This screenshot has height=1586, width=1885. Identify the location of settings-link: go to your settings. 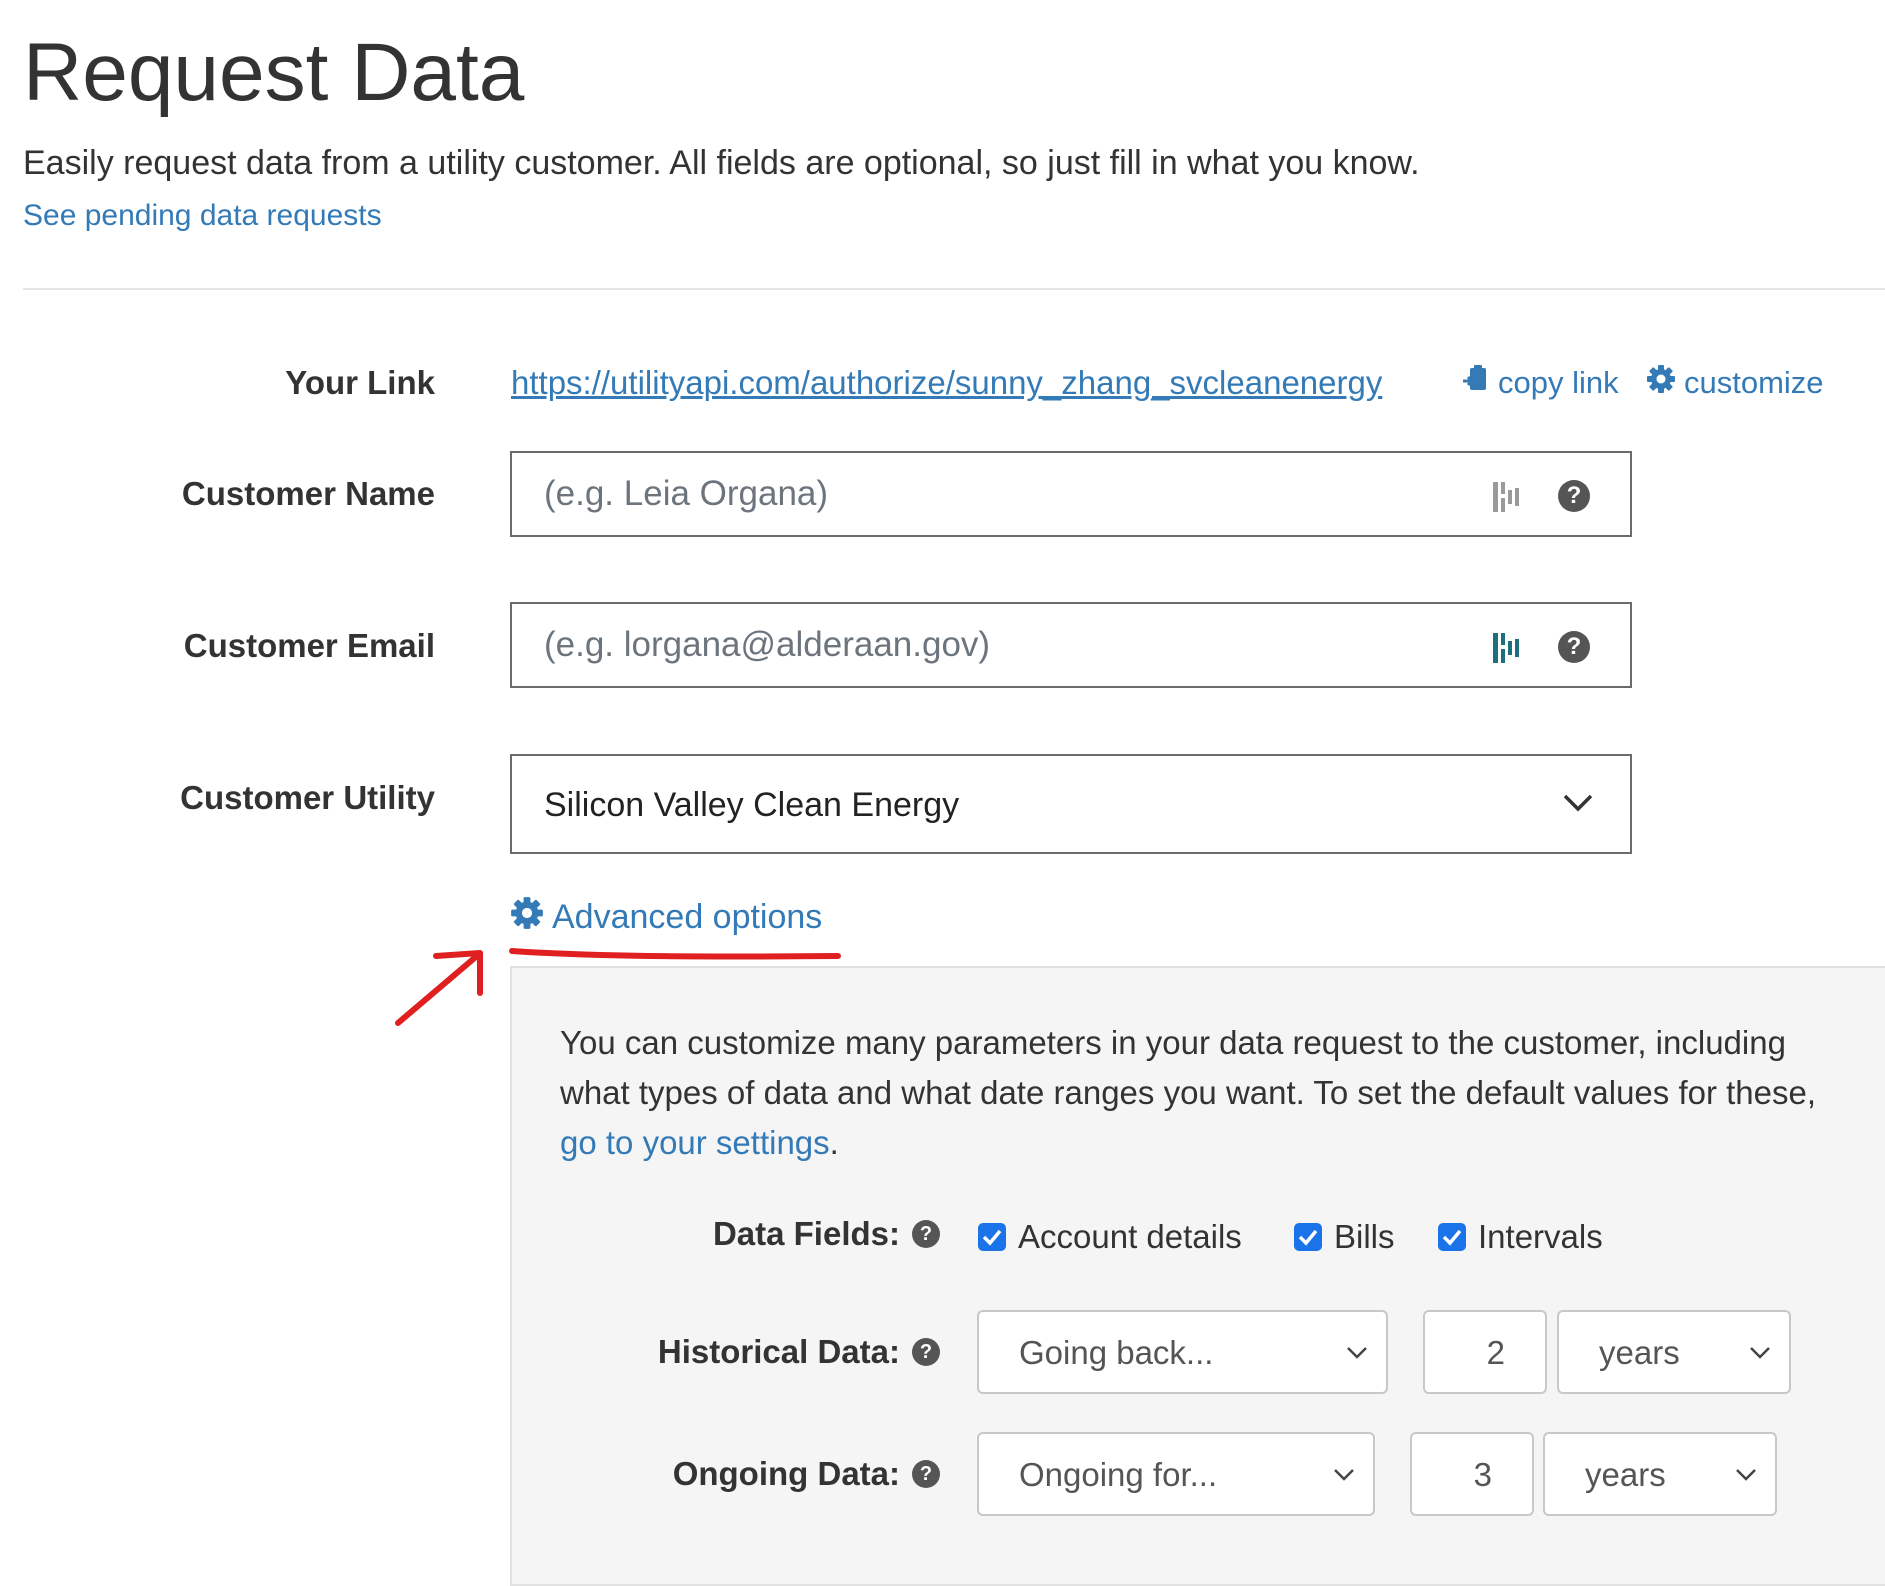
(695, 1142).